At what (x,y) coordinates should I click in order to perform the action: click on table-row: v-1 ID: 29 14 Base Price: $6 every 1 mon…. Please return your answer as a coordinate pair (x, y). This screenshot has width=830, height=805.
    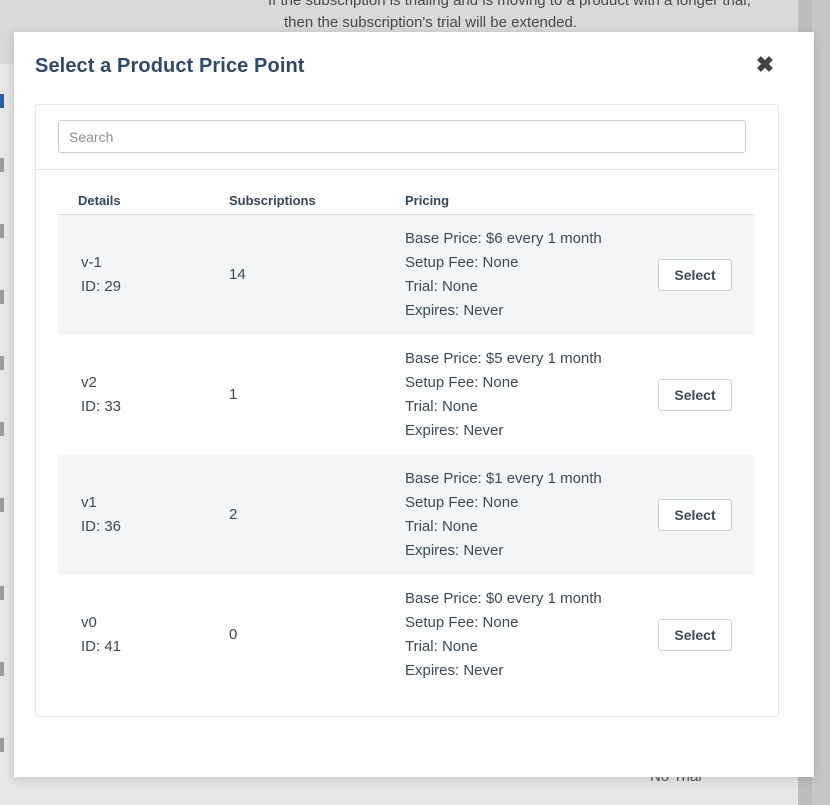
    Looking at the image, I should click on (406, 275).